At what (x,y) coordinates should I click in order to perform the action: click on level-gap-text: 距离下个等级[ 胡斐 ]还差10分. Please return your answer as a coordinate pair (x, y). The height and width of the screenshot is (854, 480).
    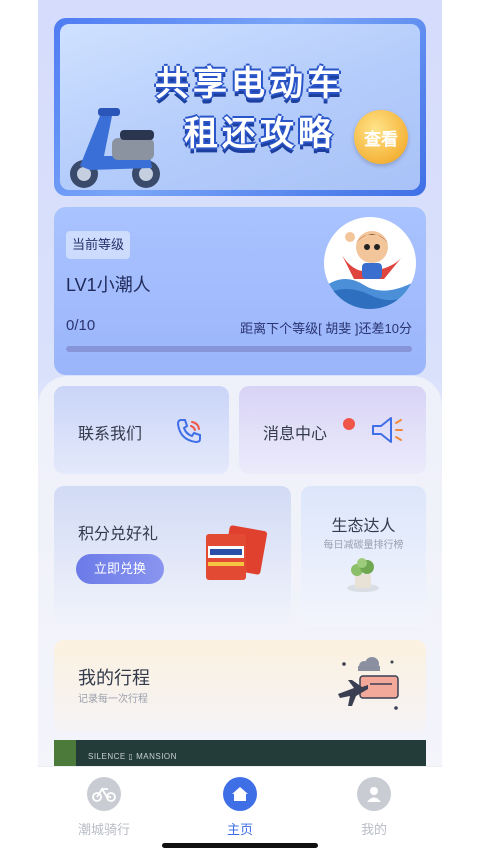
    Looking at the image, I should click on (326, 328).